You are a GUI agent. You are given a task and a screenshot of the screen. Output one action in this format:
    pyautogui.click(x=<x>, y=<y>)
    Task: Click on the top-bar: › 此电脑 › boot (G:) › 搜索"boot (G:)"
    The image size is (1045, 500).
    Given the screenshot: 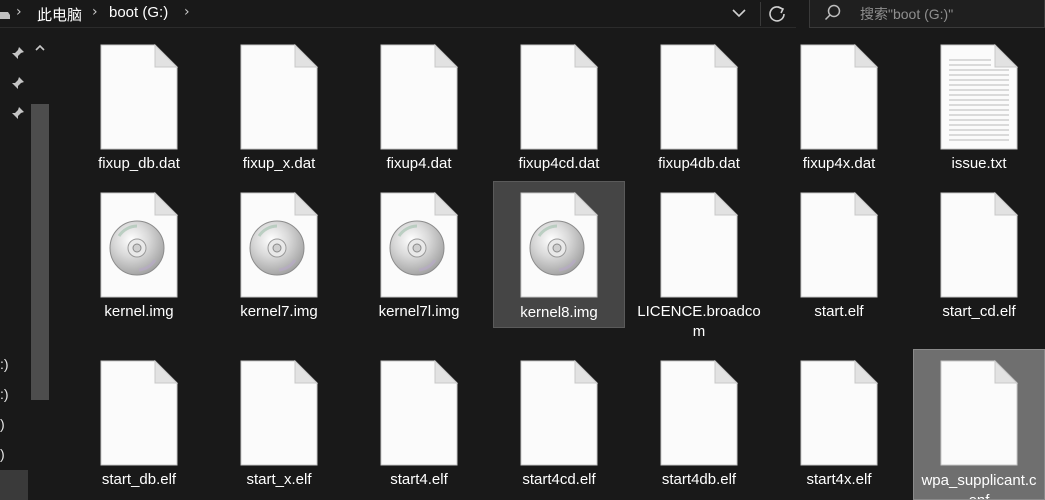 What is the action you would take?
    pyautogui.click(x=522, y=15)
    